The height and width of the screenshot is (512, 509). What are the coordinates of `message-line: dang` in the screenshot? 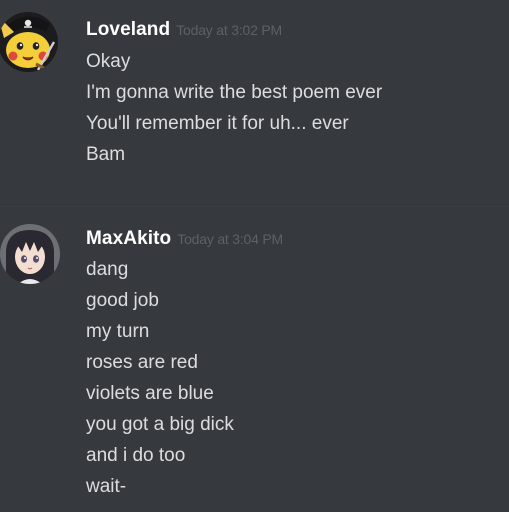 It's located at (107, 269).